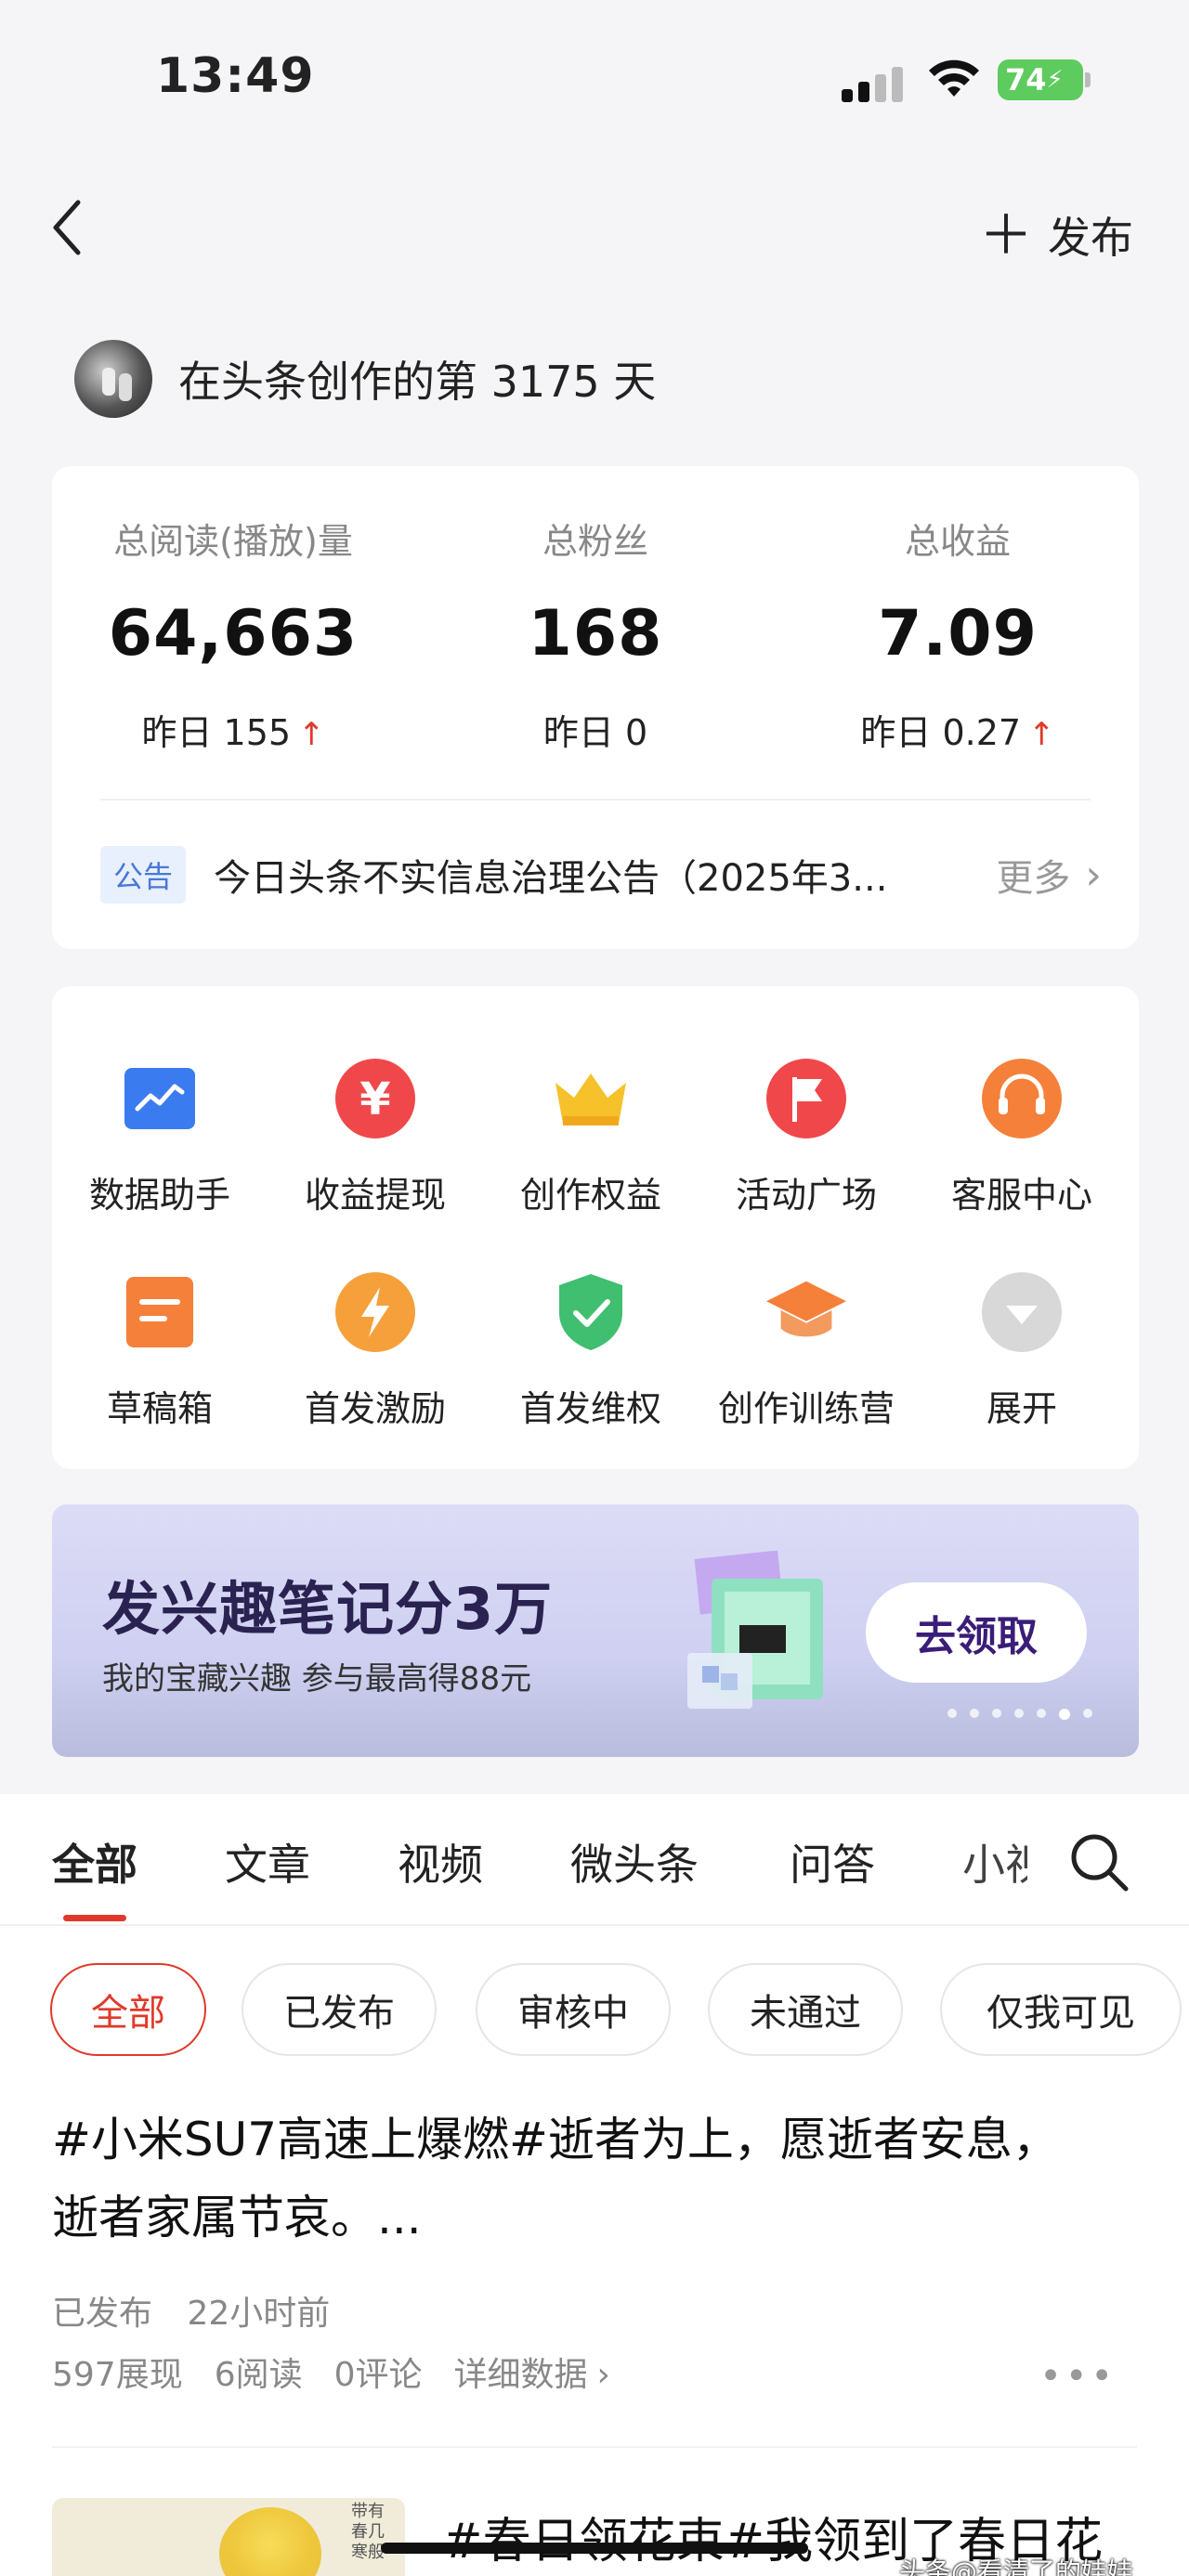 This screenshot has width=1189, height=2576. What do you see at coordinates (159, 1195) in the screenshot?
I see `tool-label: 数据助手` at bounding box center [159, 1195].